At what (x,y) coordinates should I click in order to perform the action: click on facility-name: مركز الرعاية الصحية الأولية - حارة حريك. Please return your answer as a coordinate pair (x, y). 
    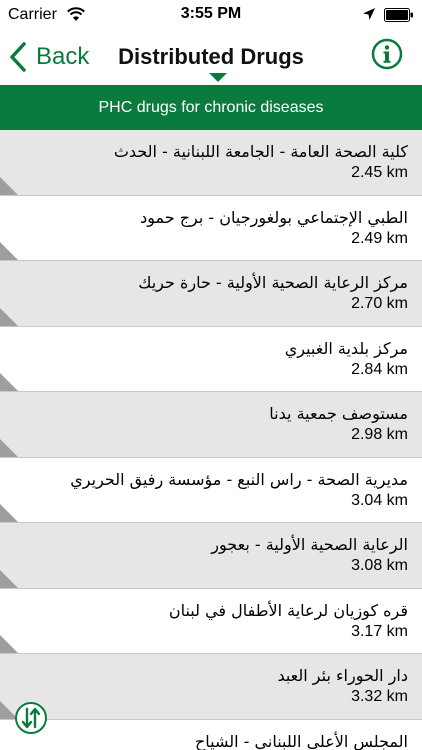
    Looking at the image, I should click on (273, 282).